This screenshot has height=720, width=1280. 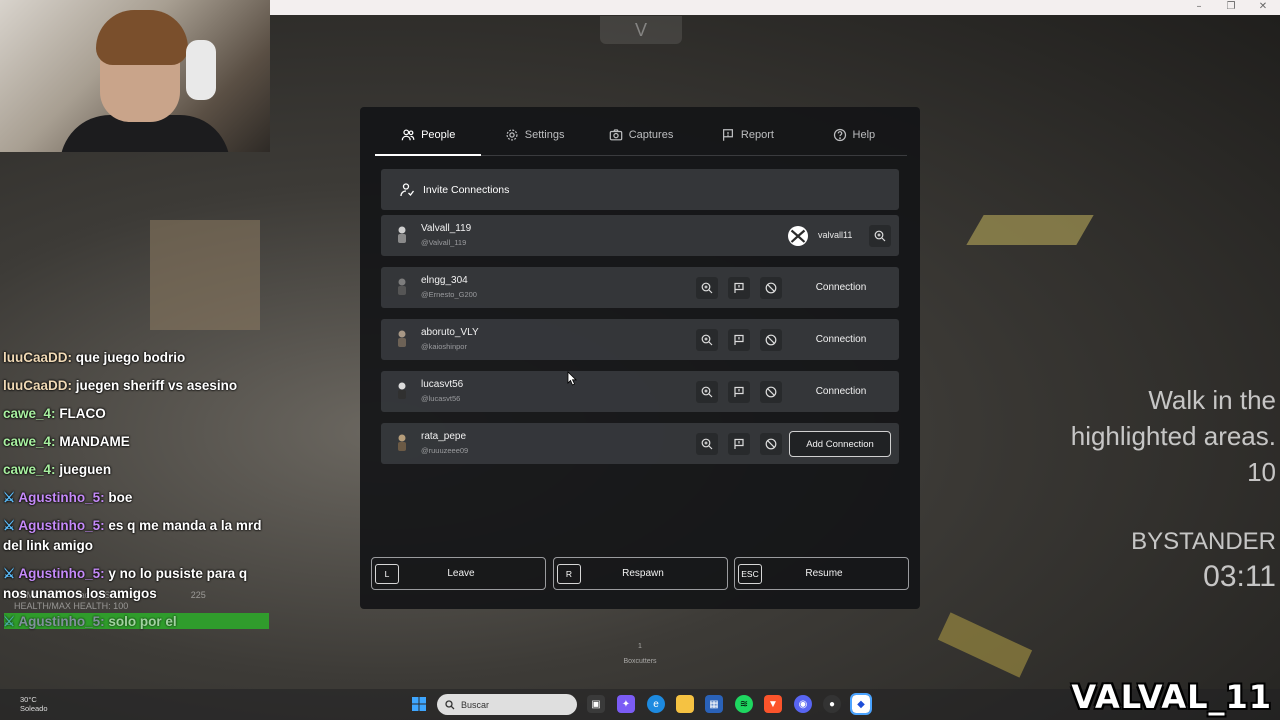 I want to click on discord-icon: ◉, so click(x=803, y=704).